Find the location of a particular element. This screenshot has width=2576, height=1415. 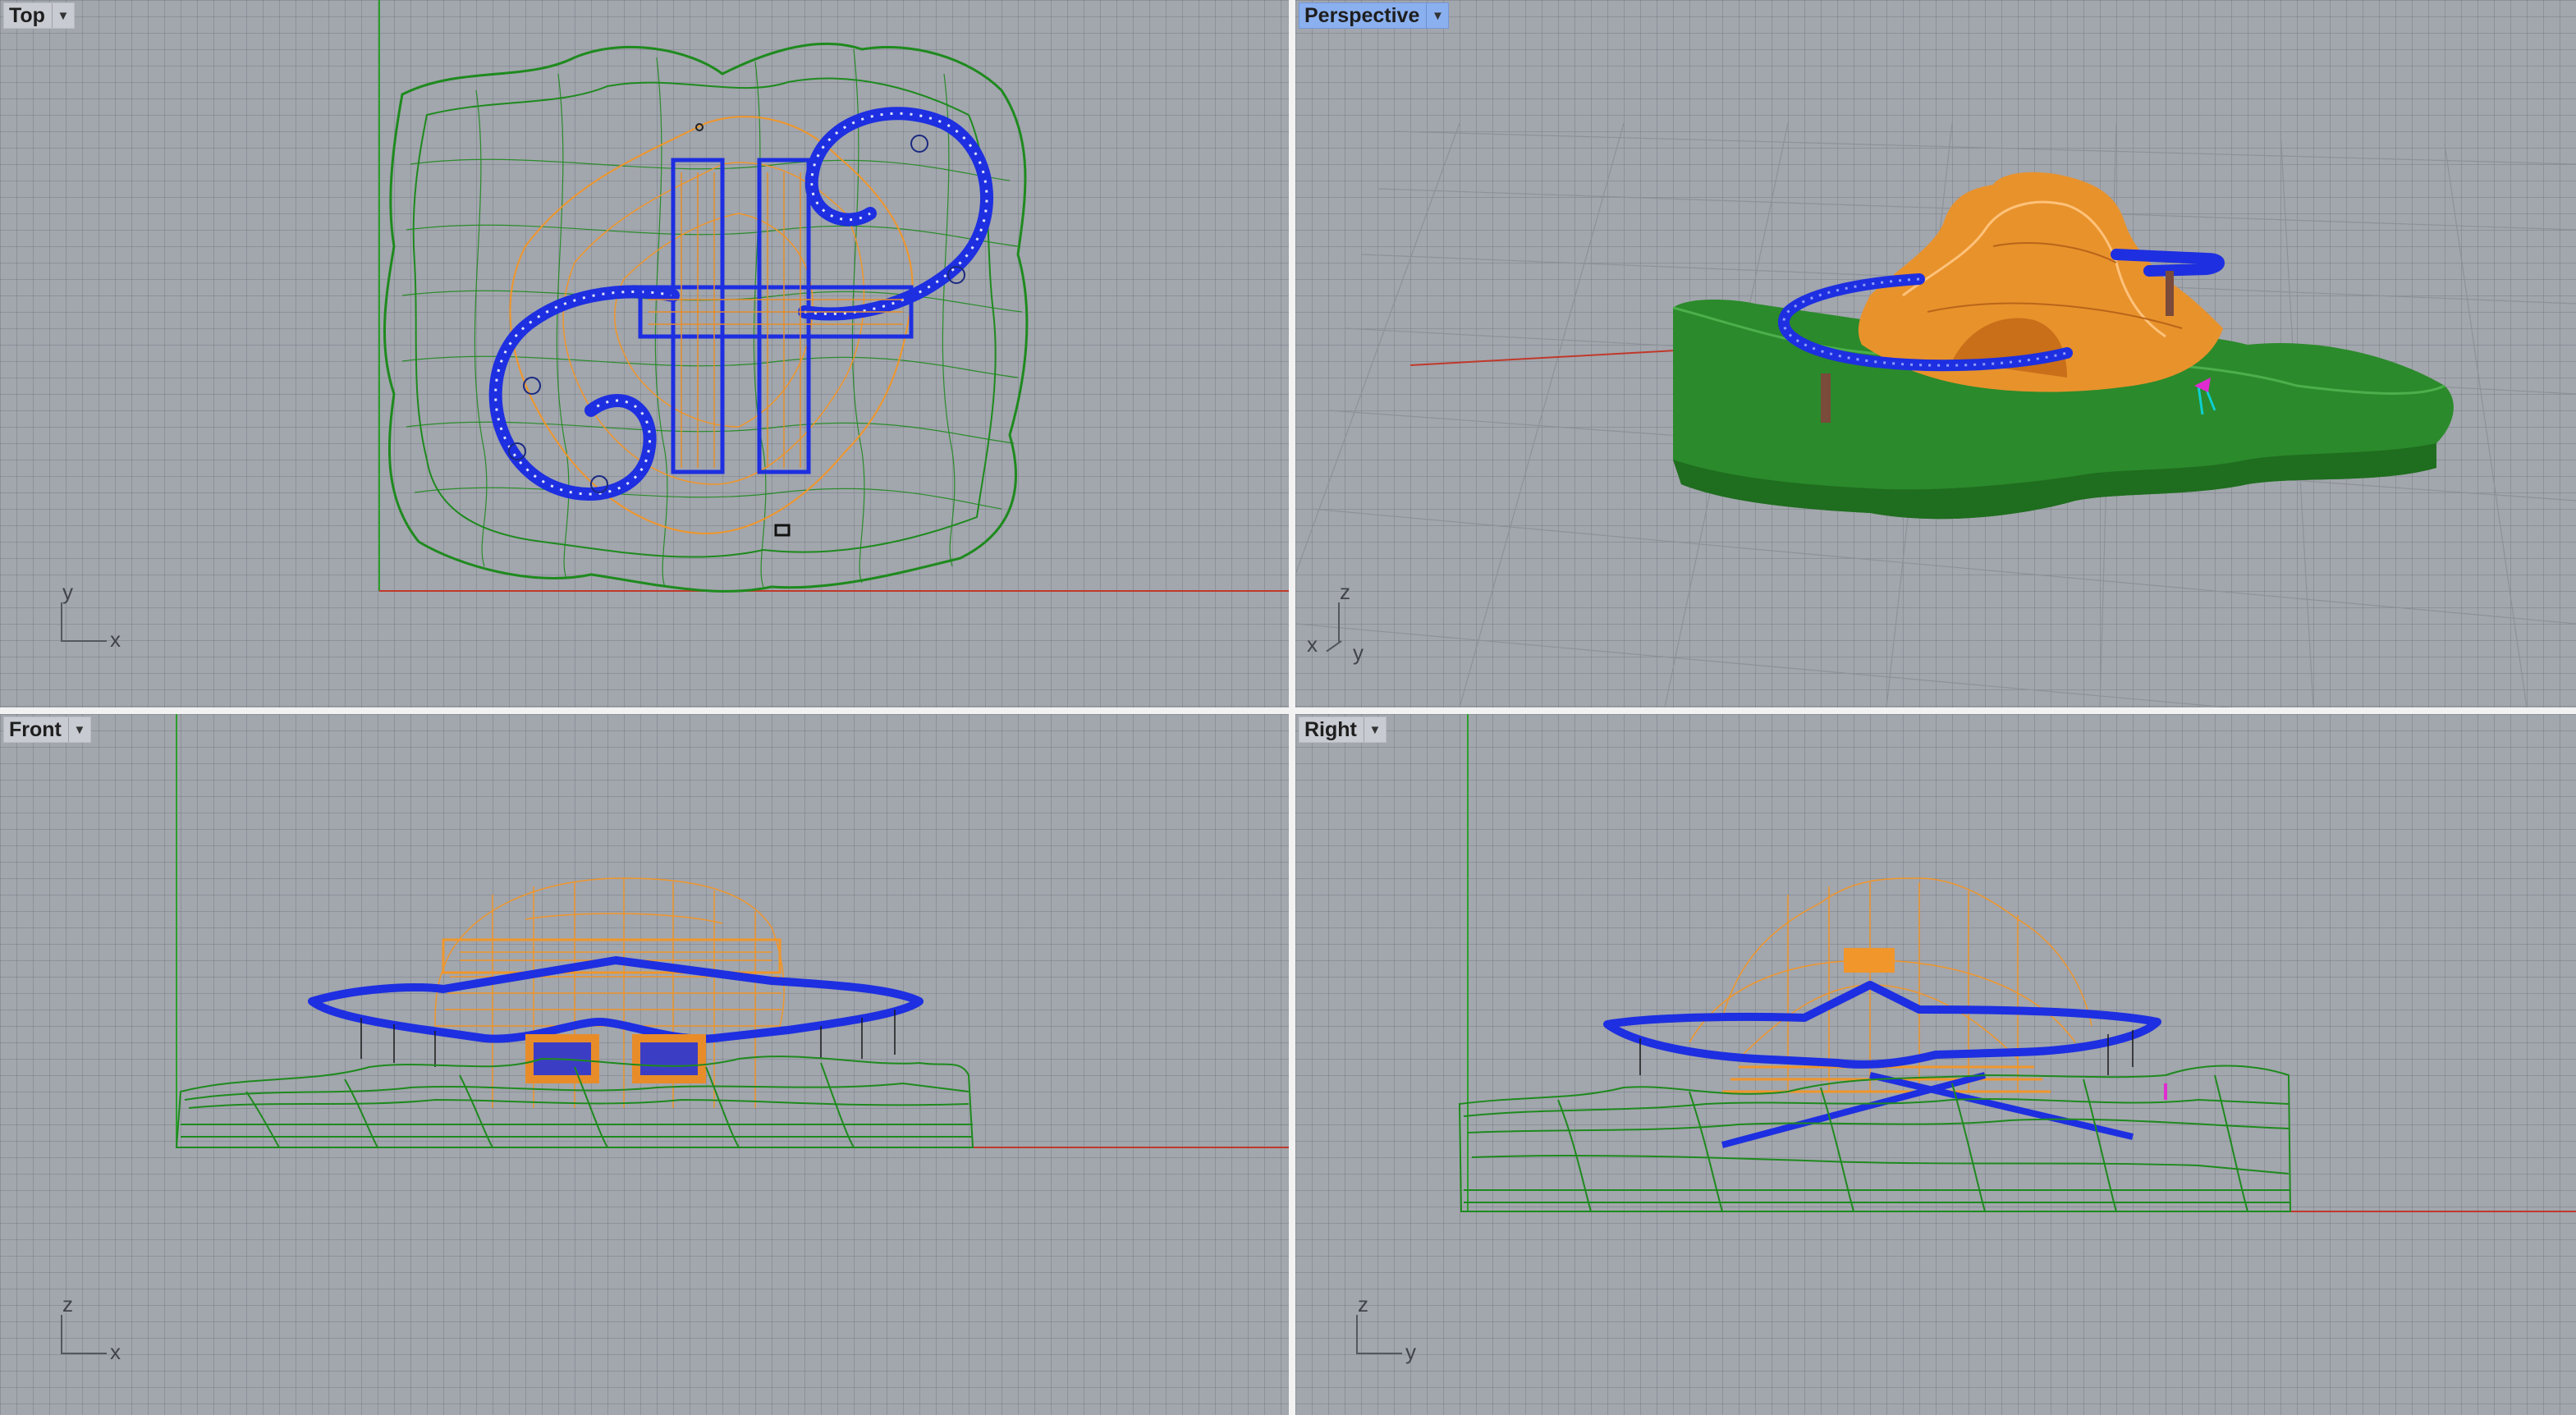

entrance-marker is located at coordinates (783, 530).